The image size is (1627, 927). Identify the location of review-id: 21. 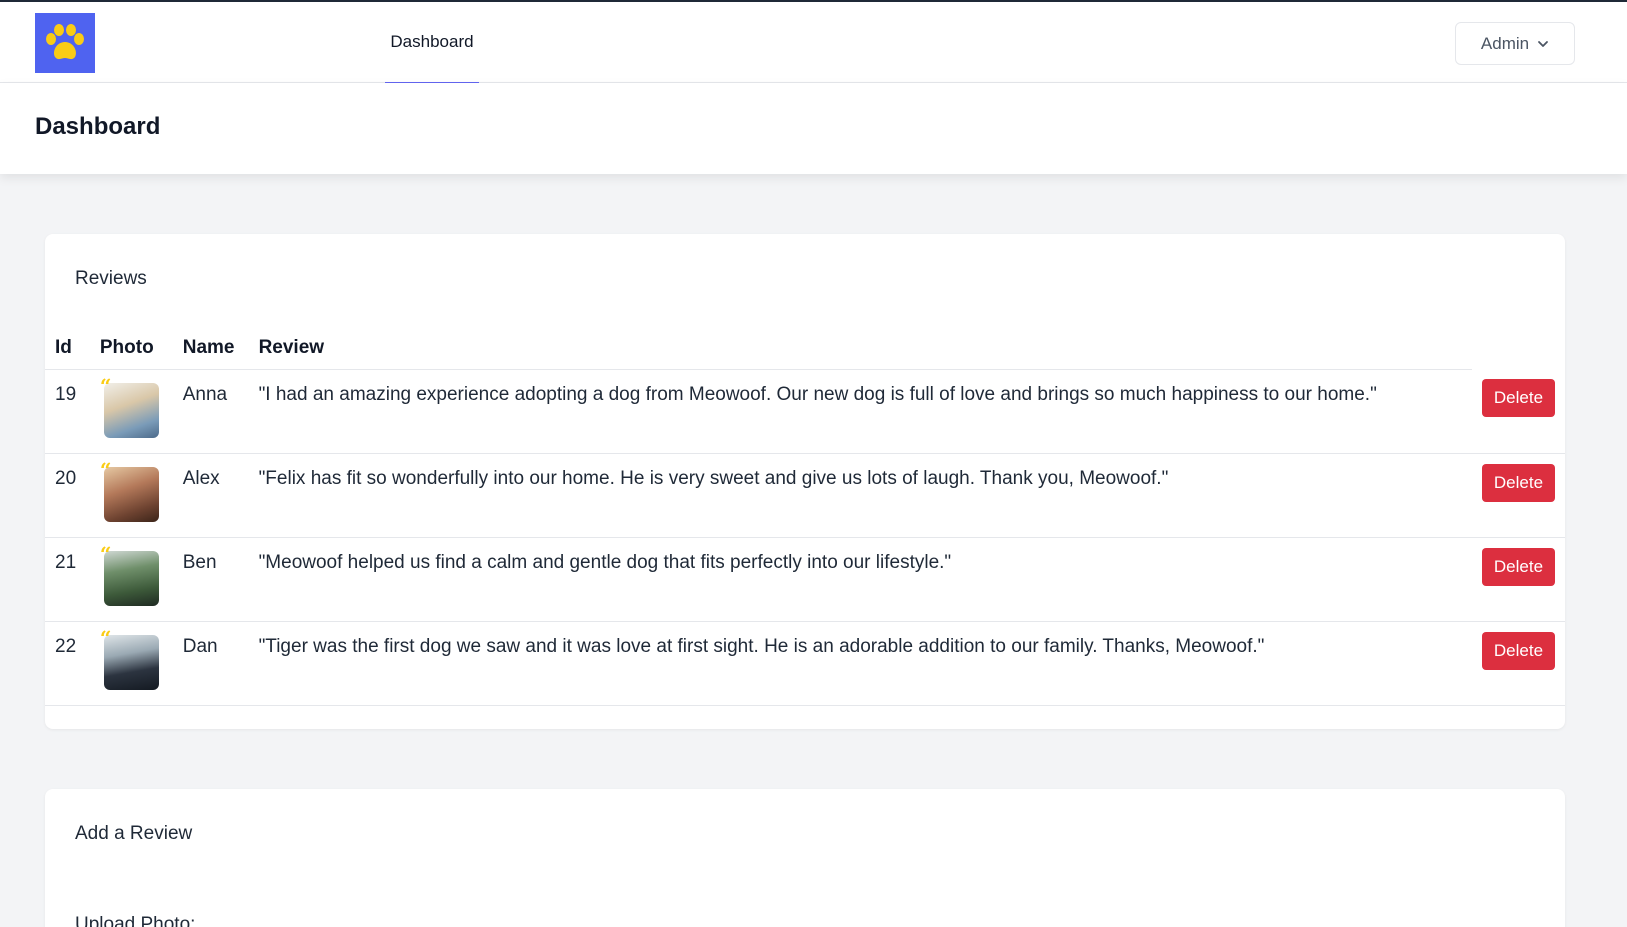
(67, 579).